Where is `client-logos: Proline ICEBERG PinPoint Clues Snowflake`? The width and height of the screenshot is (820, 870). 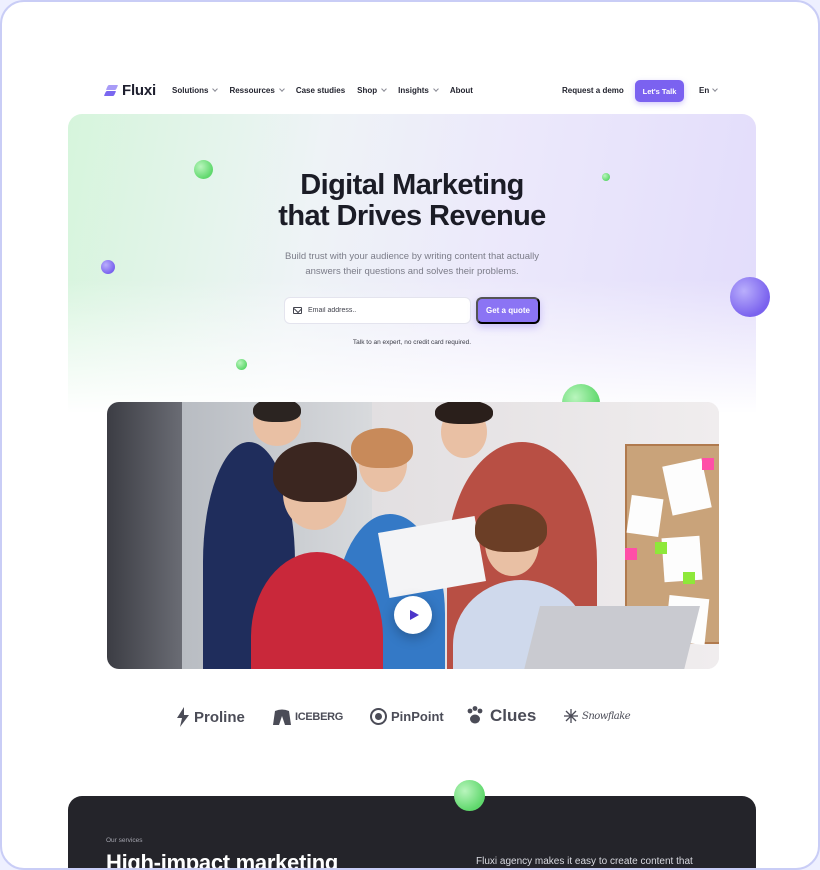
client-logos: Proline ICEBERG PinPoint Clues Snowflake is located at coordinates (406, 718).